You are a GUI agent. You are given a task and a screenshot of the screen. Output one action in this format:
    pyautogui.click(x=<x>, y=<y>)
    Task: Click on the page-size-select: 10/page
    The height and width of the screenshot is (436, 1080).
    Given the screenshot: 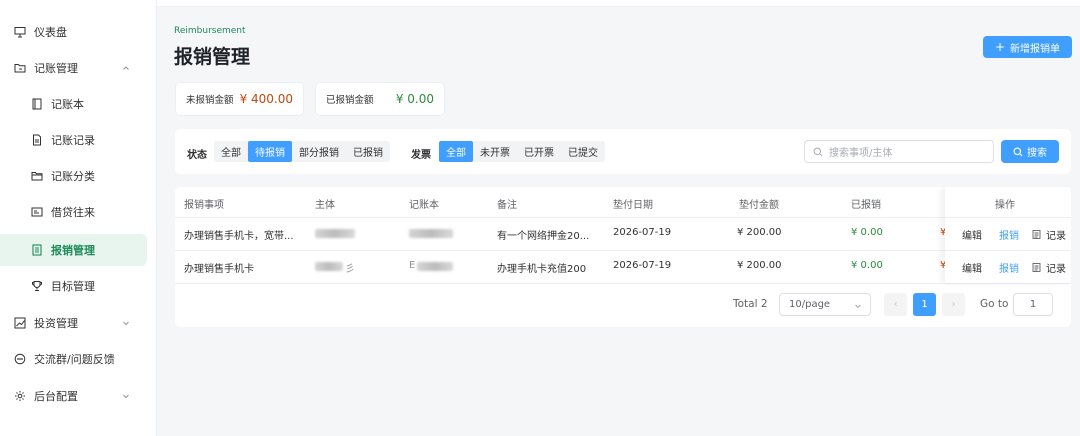 What is the action you would take?
    pyautogui.click(x=825, y=304)
    